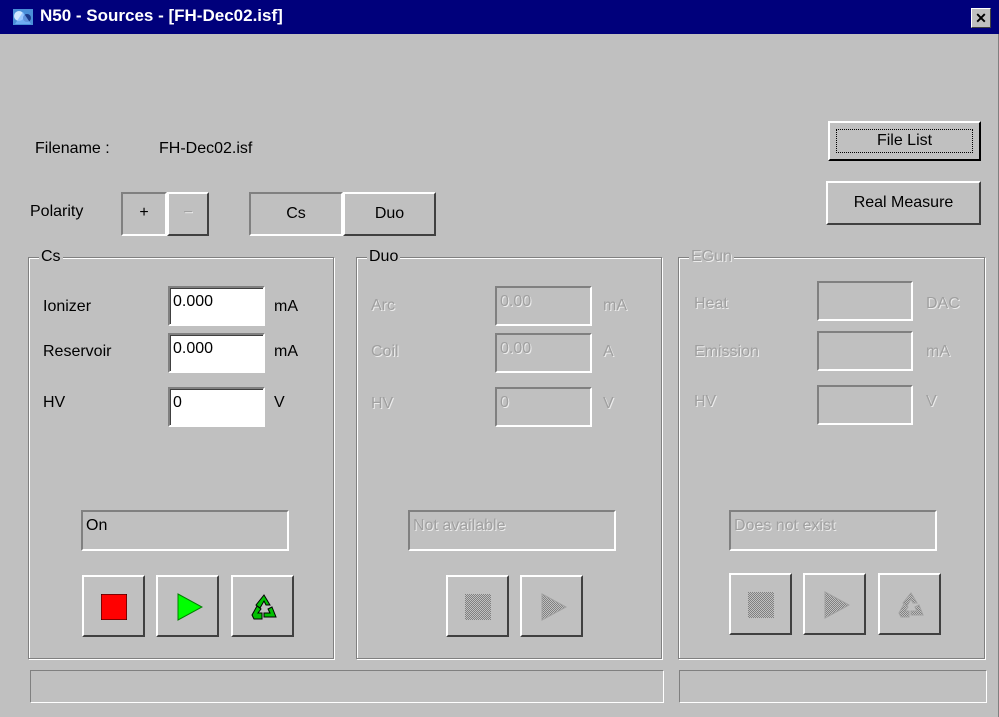  What do you see at coordinates (67, 306) in the screenshot?
I see `cs-ionizer-label: Ionizer` at bounding box center [67, 306].